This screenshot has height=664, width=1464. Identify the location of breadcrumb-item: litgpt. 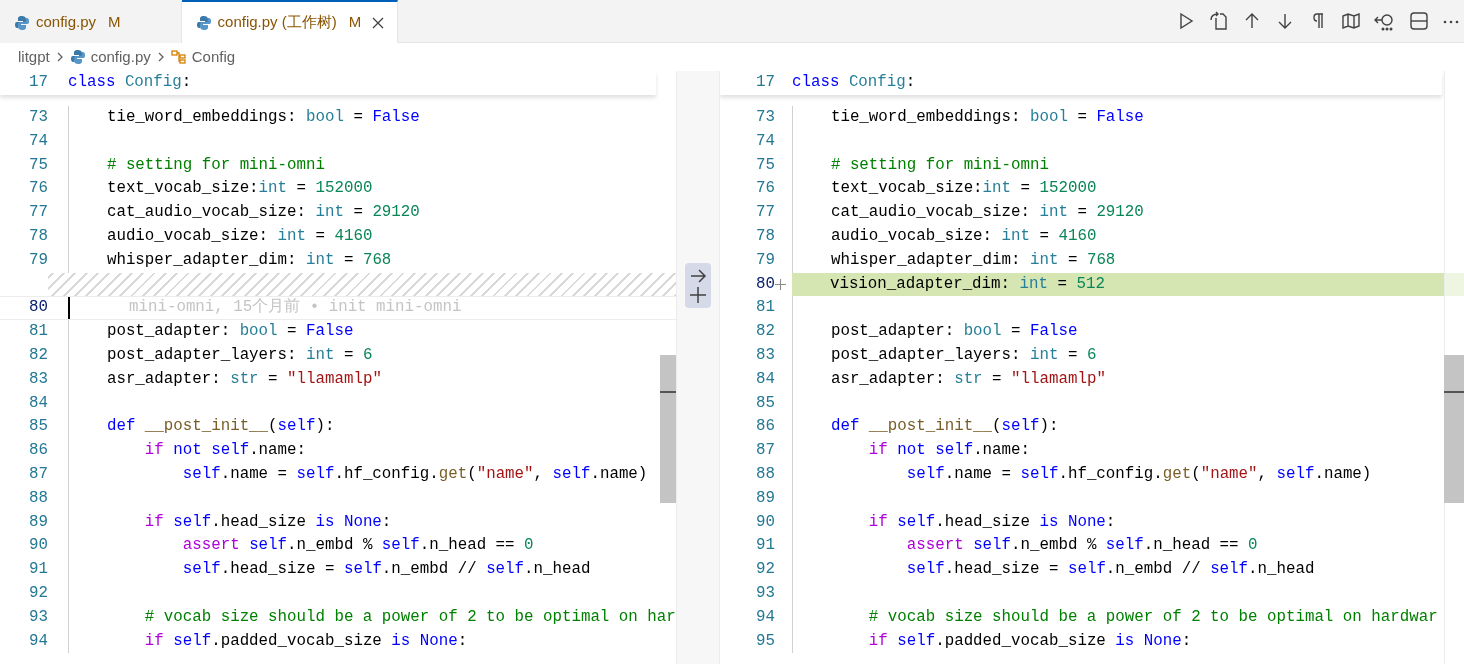
(34, 57).